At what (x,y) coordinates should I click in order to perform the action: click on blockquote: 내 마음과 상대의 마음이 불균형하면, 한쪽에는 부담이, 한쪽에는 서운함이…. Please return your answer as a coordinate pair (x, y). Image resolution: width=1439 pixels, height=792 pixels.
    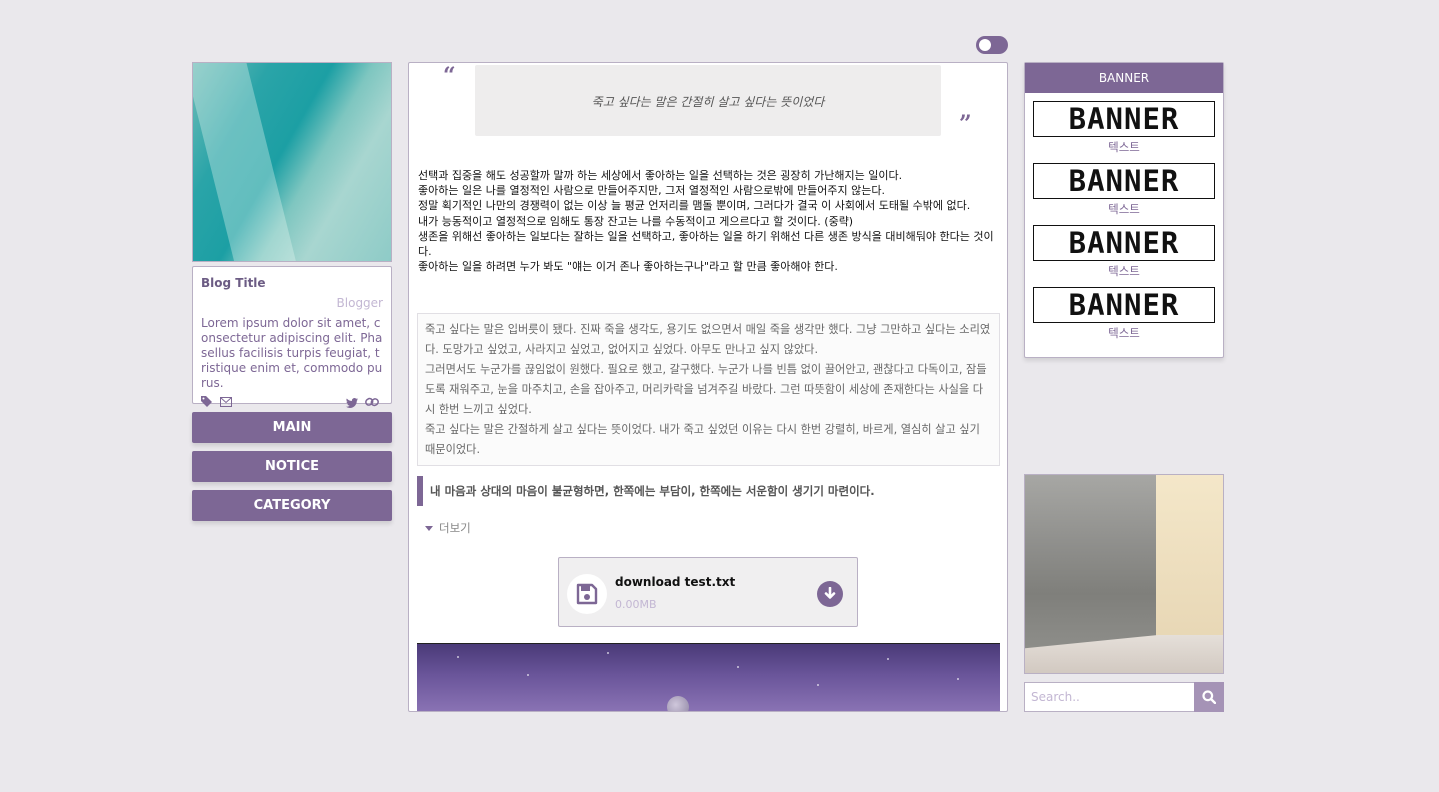
    Looking at the image, I should click on (708, 491).